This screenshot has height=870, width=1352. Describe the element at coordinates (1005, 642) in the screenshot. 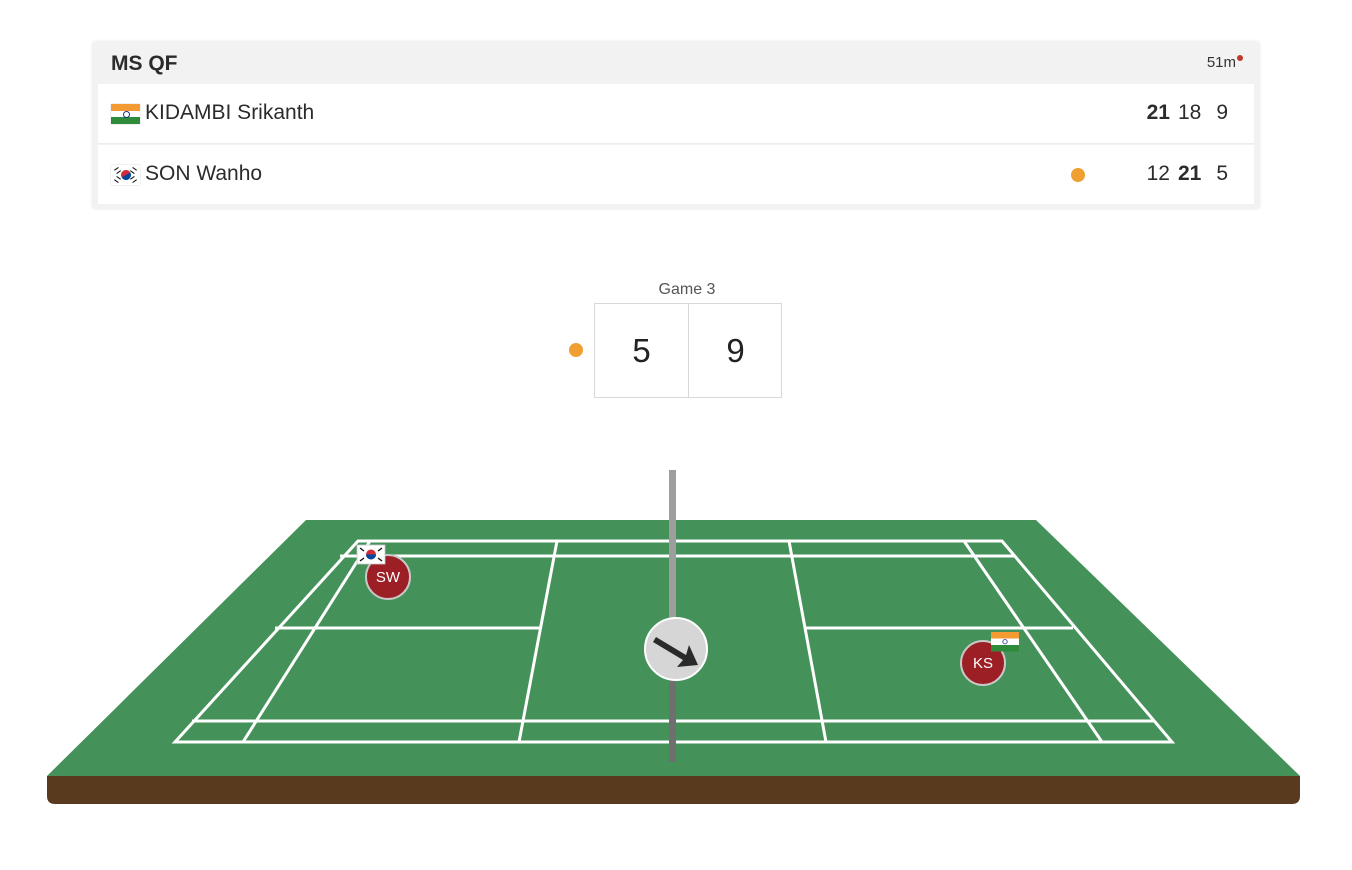

I see `india-flag-icon` at that location.